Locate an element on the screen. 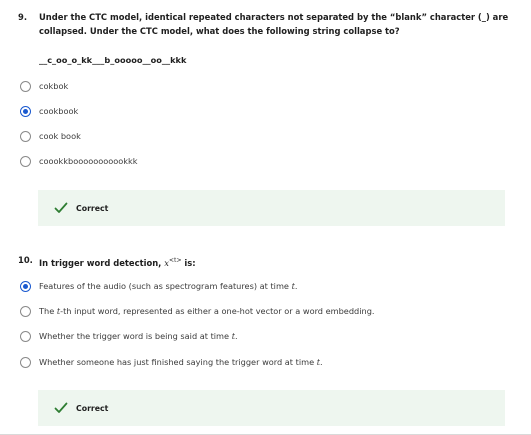  question-number: 10. is located at coordinates (25, 260).